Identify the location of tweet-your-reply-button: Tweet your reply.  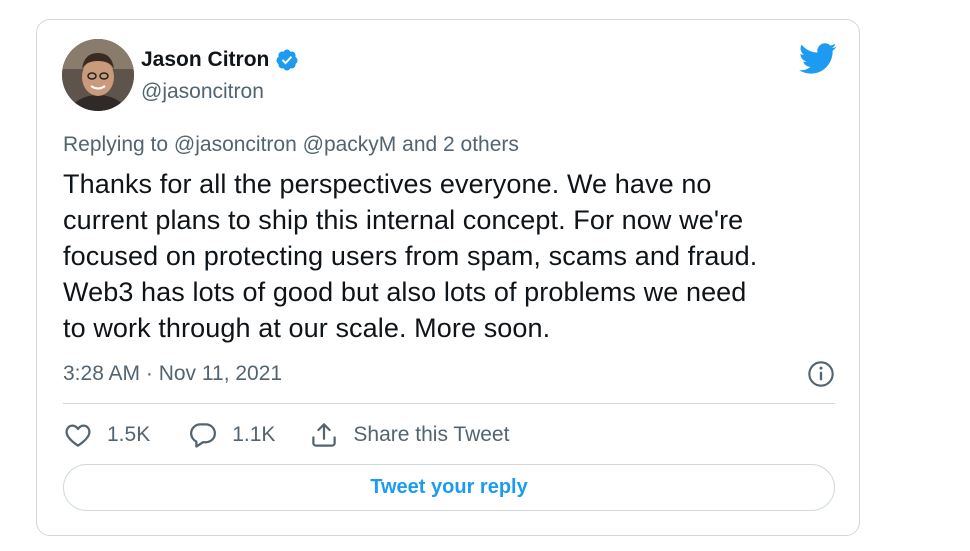
(449, 487).